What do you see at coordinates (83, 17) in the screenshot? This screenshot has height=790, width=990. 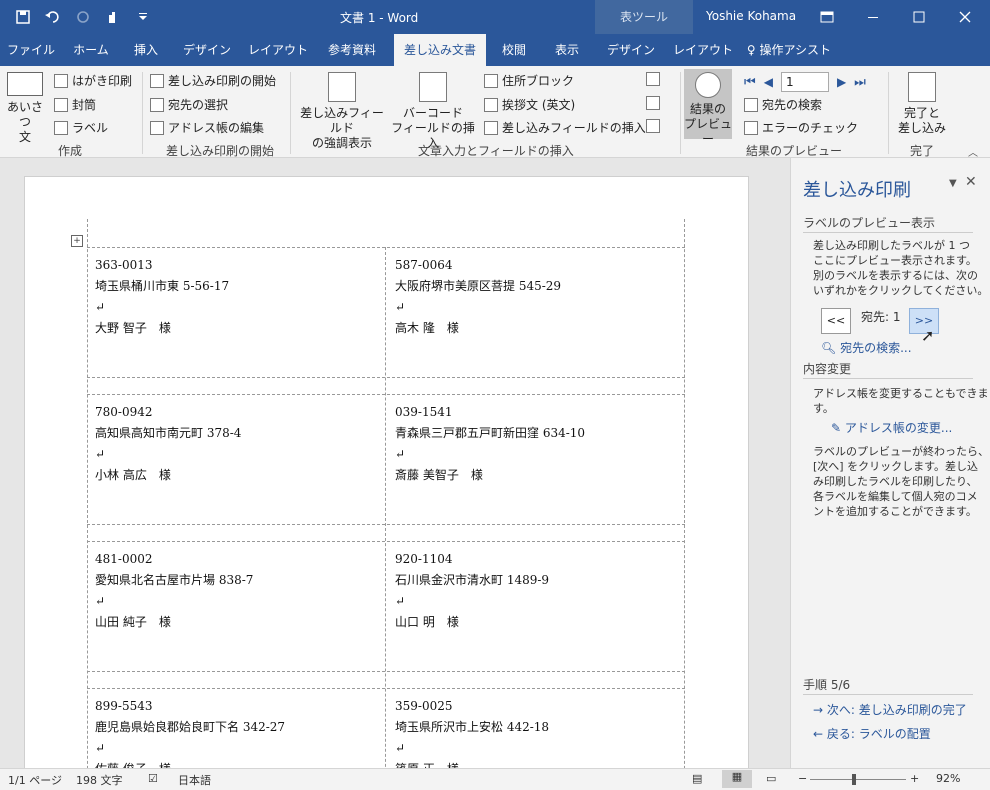 I see `redo-icon` at bounding box center [83, 17].